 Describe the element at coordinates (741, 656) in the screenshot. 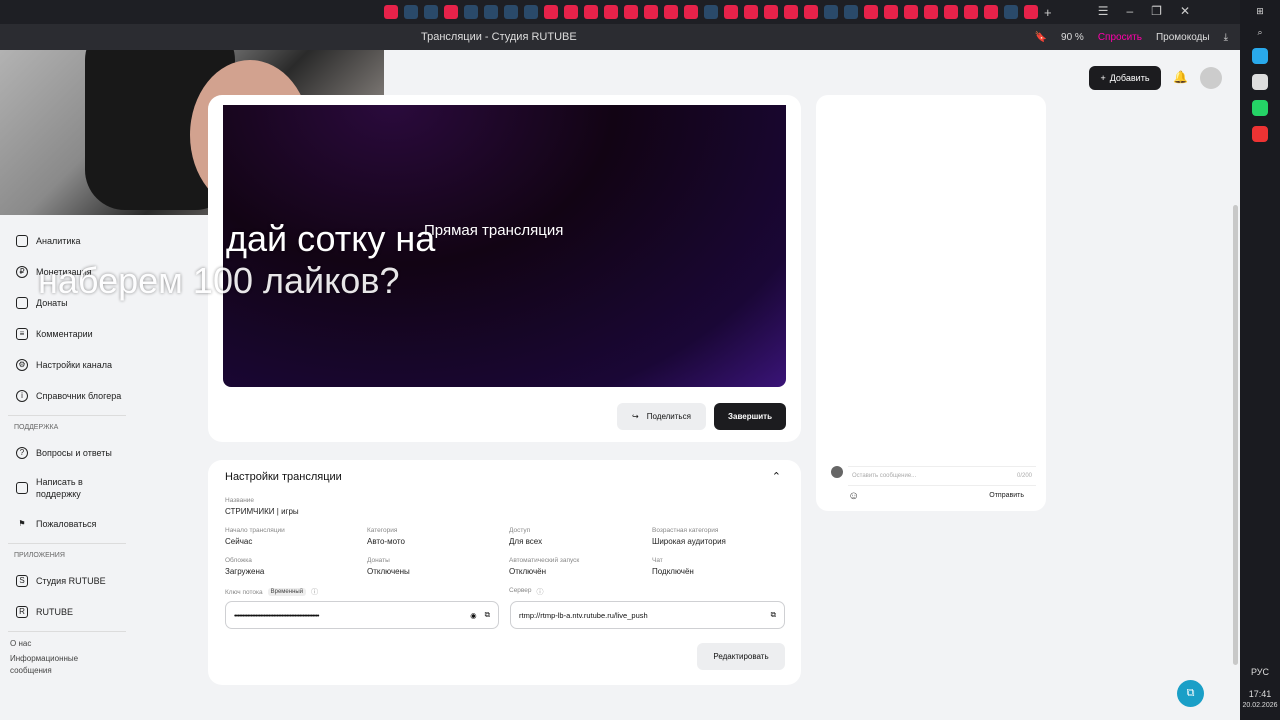

I see `edit-button: Редактировать` at that location.